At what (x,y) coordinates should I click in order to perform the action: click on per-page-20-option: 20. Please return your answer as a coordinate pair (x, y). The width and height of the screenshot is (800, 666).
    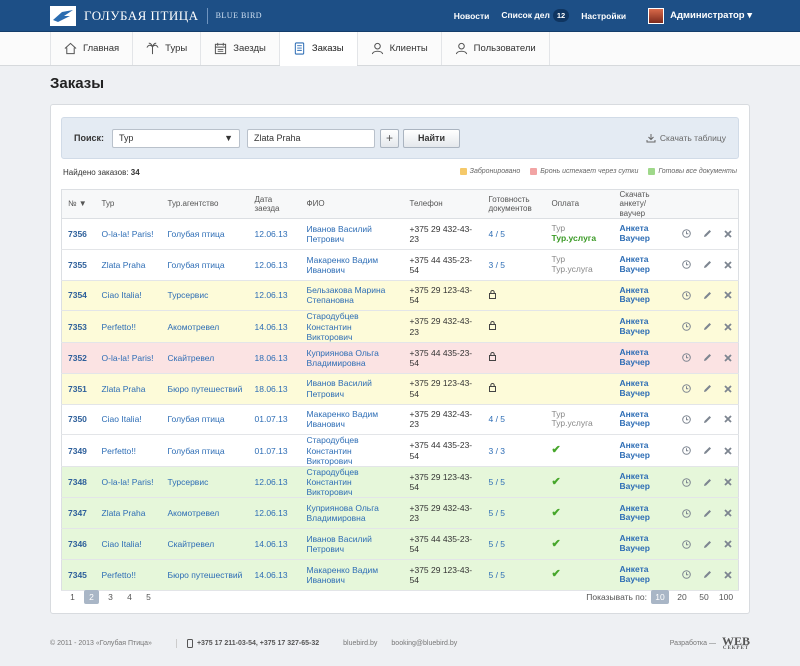
    Looking at the image, I should click on (682, 597).